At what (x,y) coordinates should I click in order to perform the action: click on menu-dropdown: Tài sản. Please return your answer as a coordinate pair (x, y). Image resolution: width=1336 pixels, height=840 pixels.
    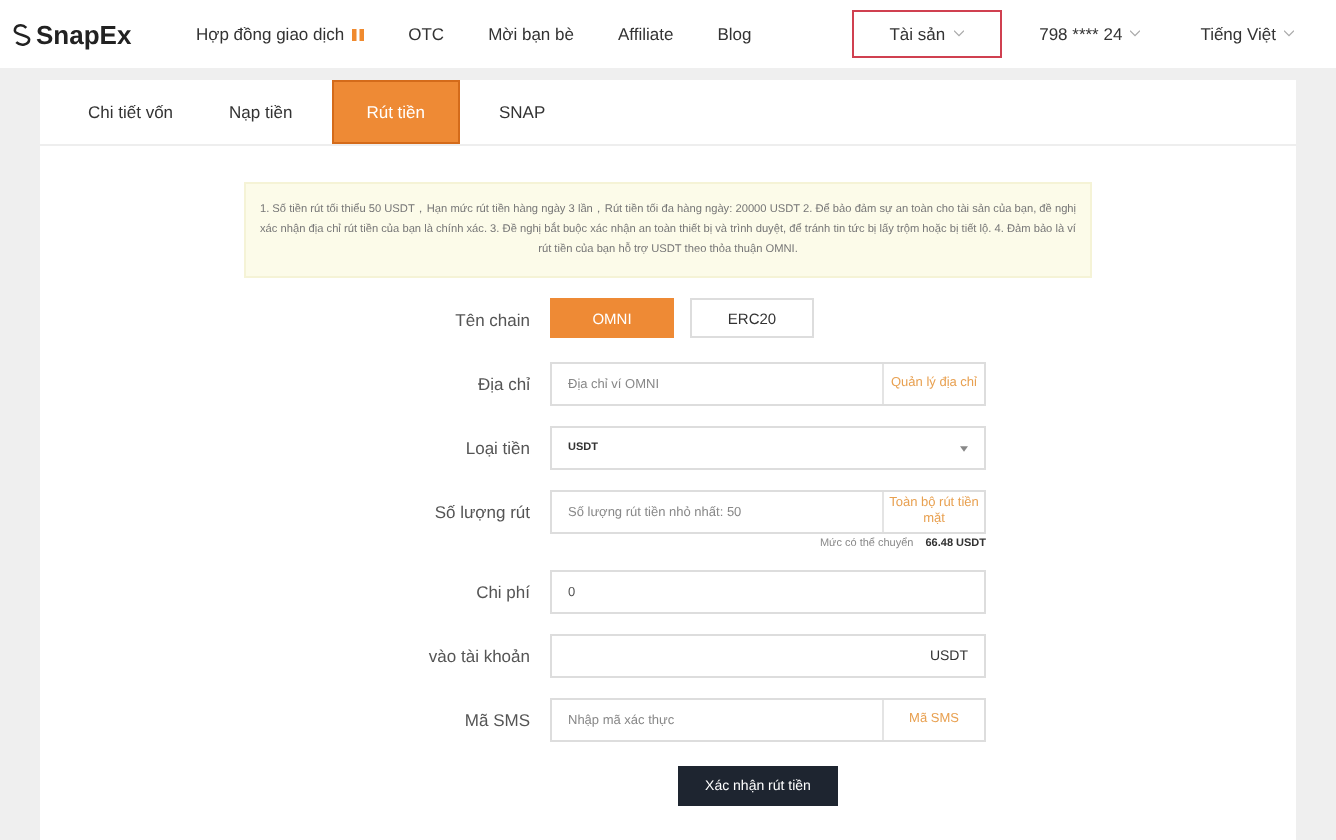
    Looking at the image, I should click on (926, 34).